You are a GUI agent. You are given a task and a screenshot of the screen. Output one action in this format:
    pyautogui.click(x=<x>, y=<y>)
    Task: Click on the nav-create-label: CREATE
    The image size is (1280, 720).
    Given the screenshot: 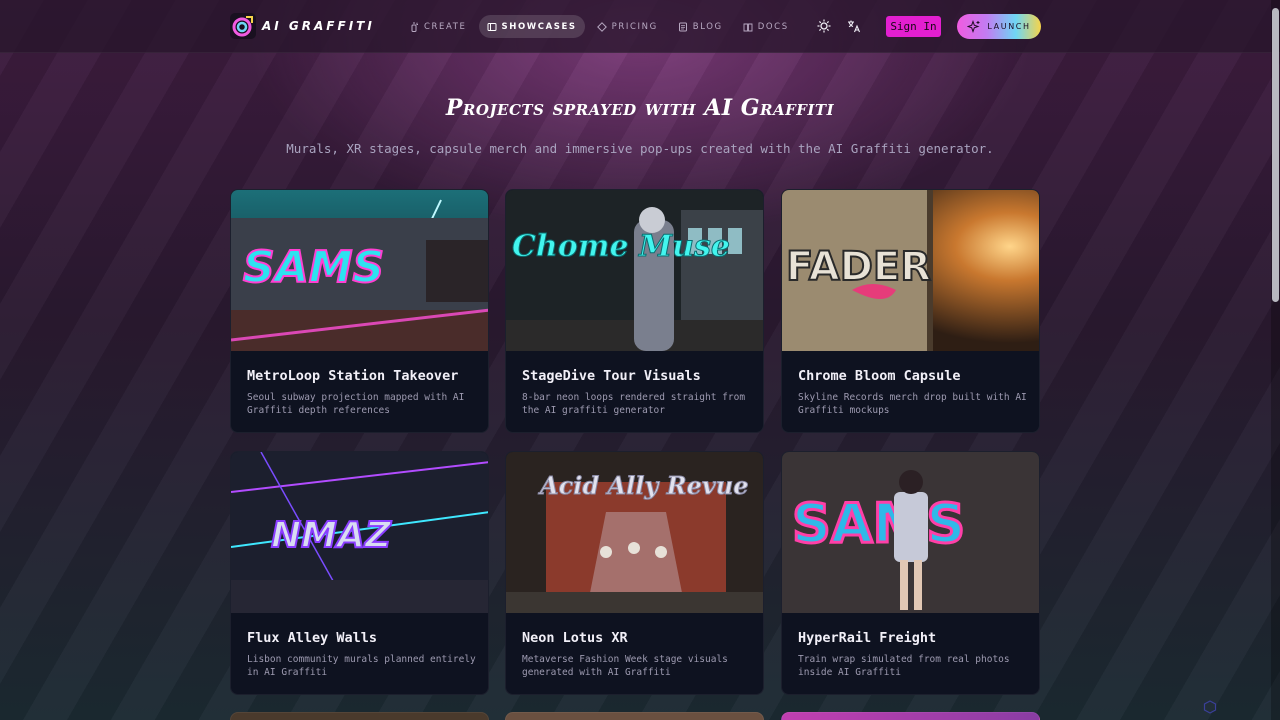 What is the action you would take?
    pyautogui.click(x=445, y=26)
    